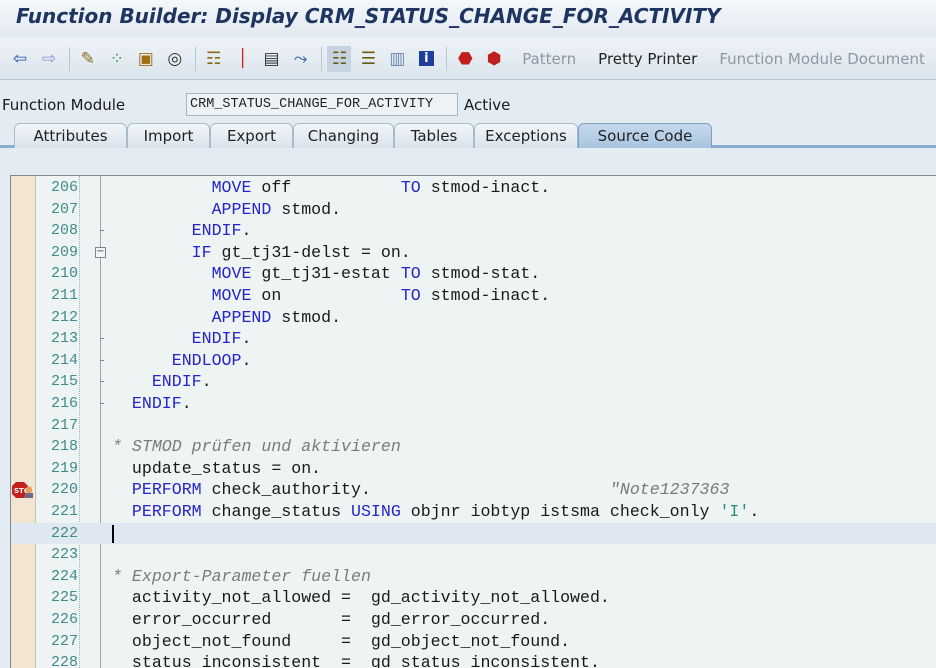  I want to click on code-text: object_not_found = gd_object_not_found., so click(341, 641).